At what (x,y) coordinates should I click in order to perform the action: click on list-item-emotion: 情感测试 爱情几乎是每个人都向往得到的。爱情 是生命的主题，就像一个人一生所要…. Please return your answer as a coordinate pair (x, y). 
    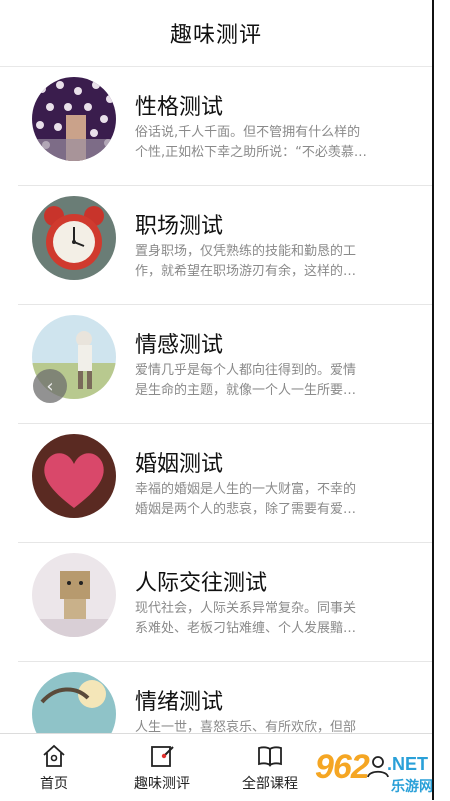
    Looking at the image, I should click on (225, 364).